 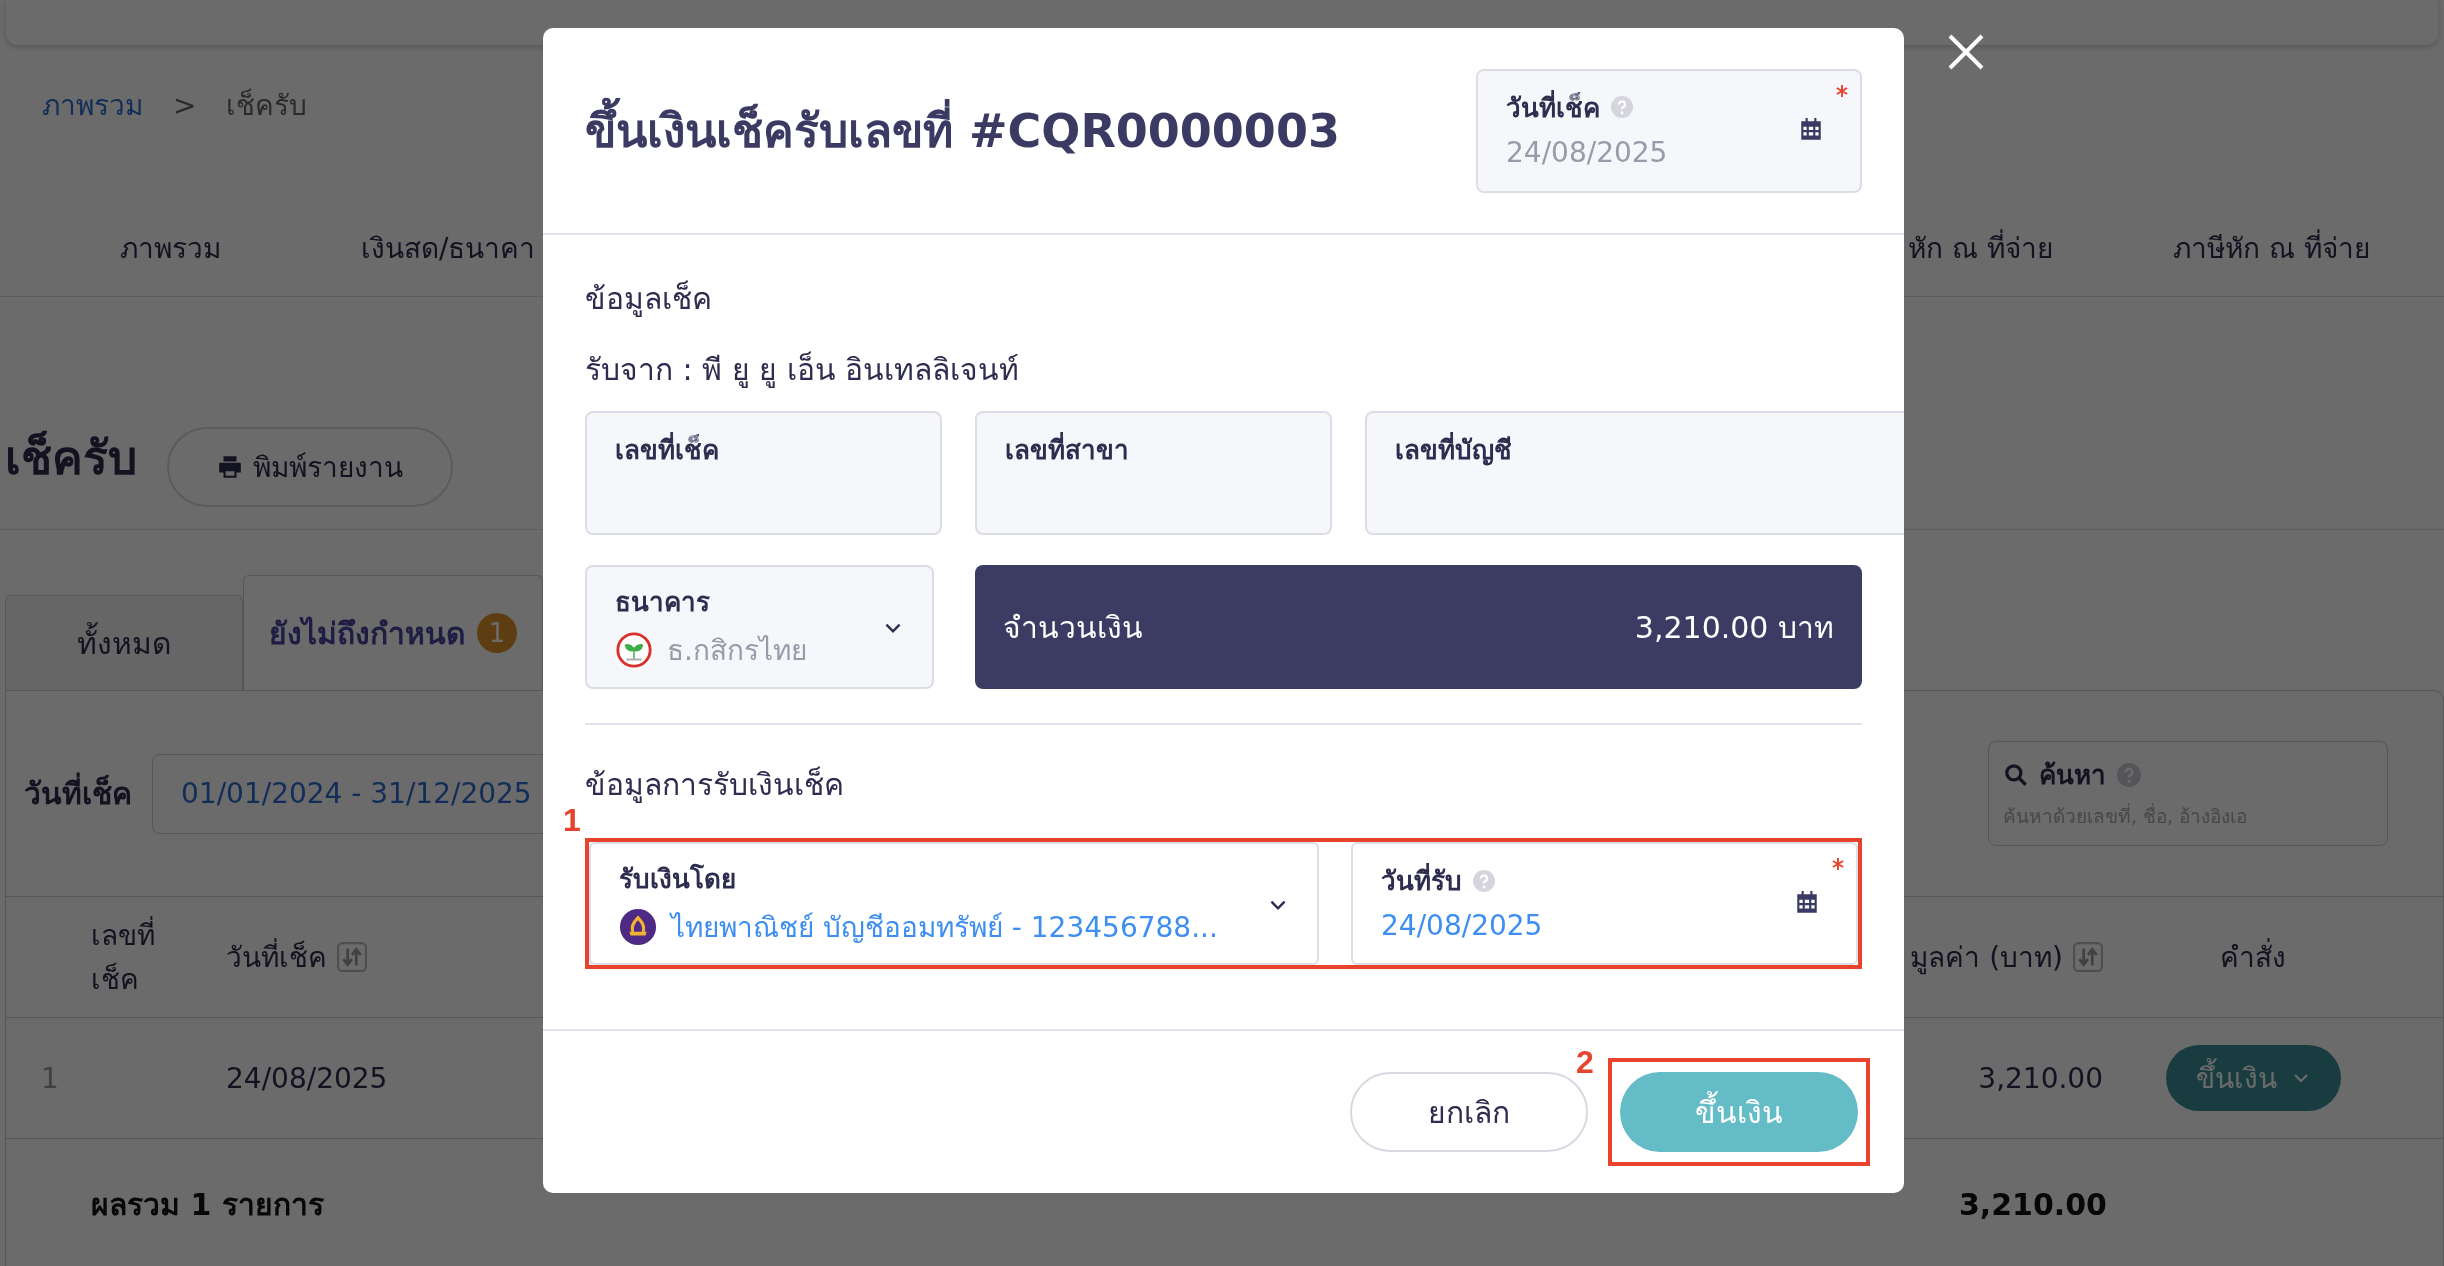 What do you see at coordinates (307, 1078) in the screenshot?
I see `table-cell: 24/08/2025` at bounding box center [307, 1078].